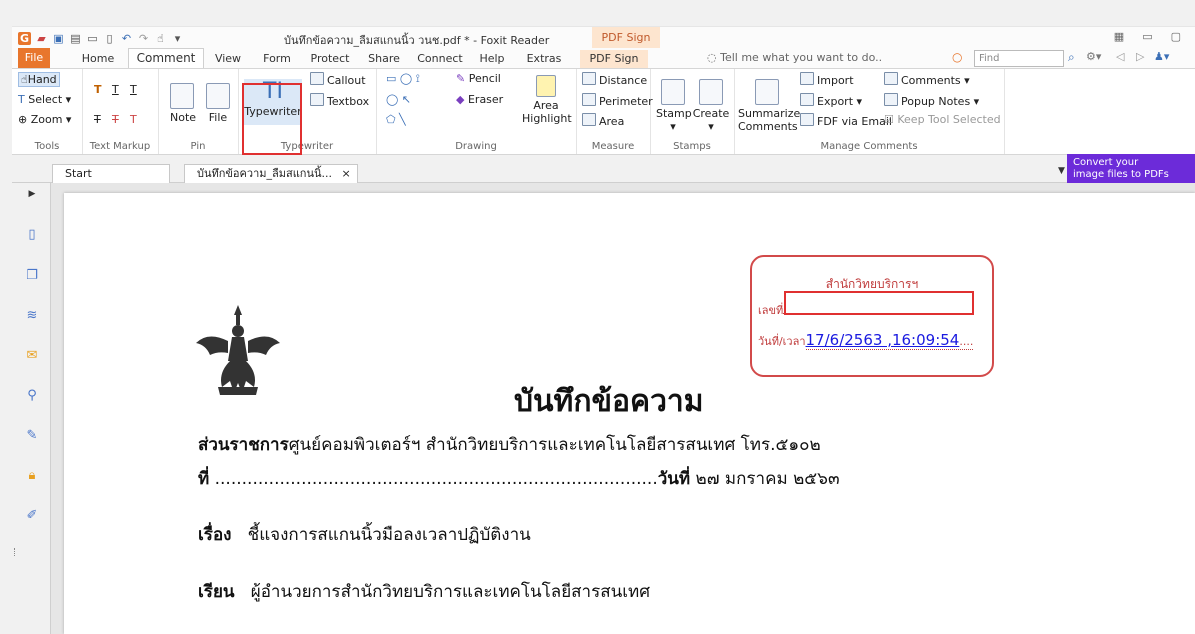  What do you see at coordinates (39, 79) in the screenshot?
I see `hand-tool-button: ☝Hand` at bounding box center [39, 79].